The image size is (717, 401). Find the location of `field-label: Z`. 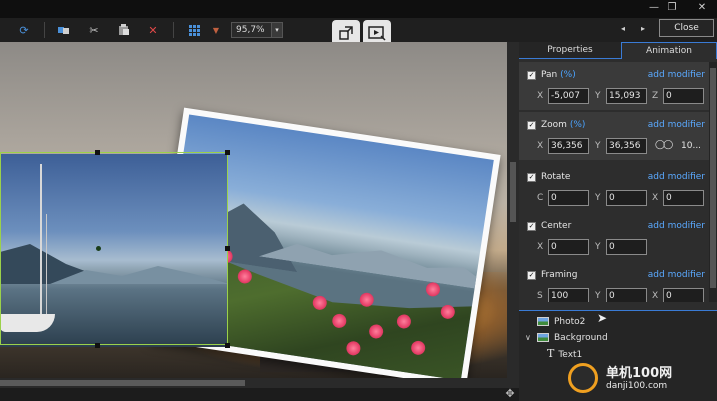

field-label: Z is located at coordinates (655, 96).